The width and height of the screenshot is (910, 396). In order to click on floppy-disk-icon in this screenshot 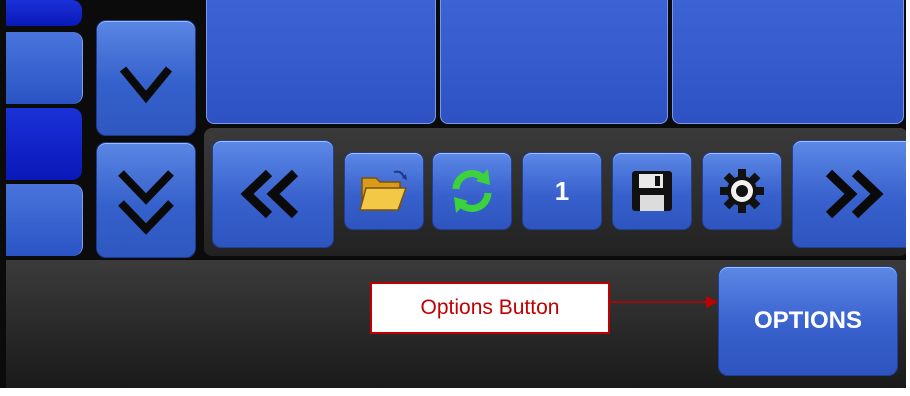, I will do `click(652, 191)`.